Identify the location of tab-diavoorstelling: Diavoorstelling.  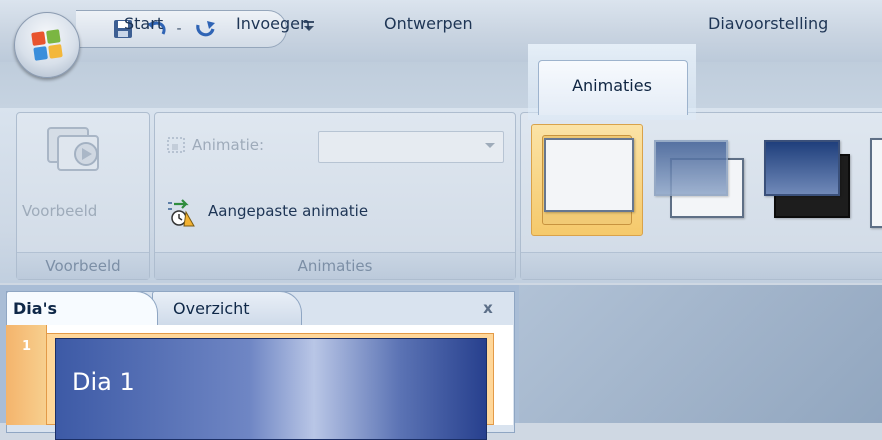
(768, 23).